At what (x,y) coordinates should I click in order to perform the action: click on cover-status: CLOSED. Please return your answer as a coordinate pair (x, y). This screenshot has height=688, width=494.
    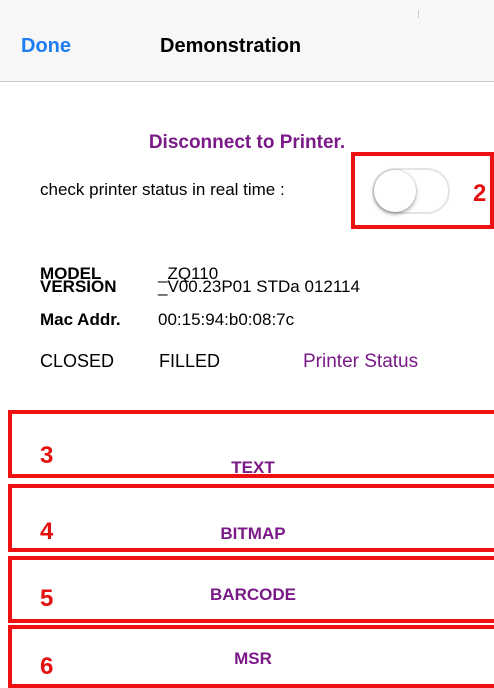
    Looking at the image, I should click on (77, 361).